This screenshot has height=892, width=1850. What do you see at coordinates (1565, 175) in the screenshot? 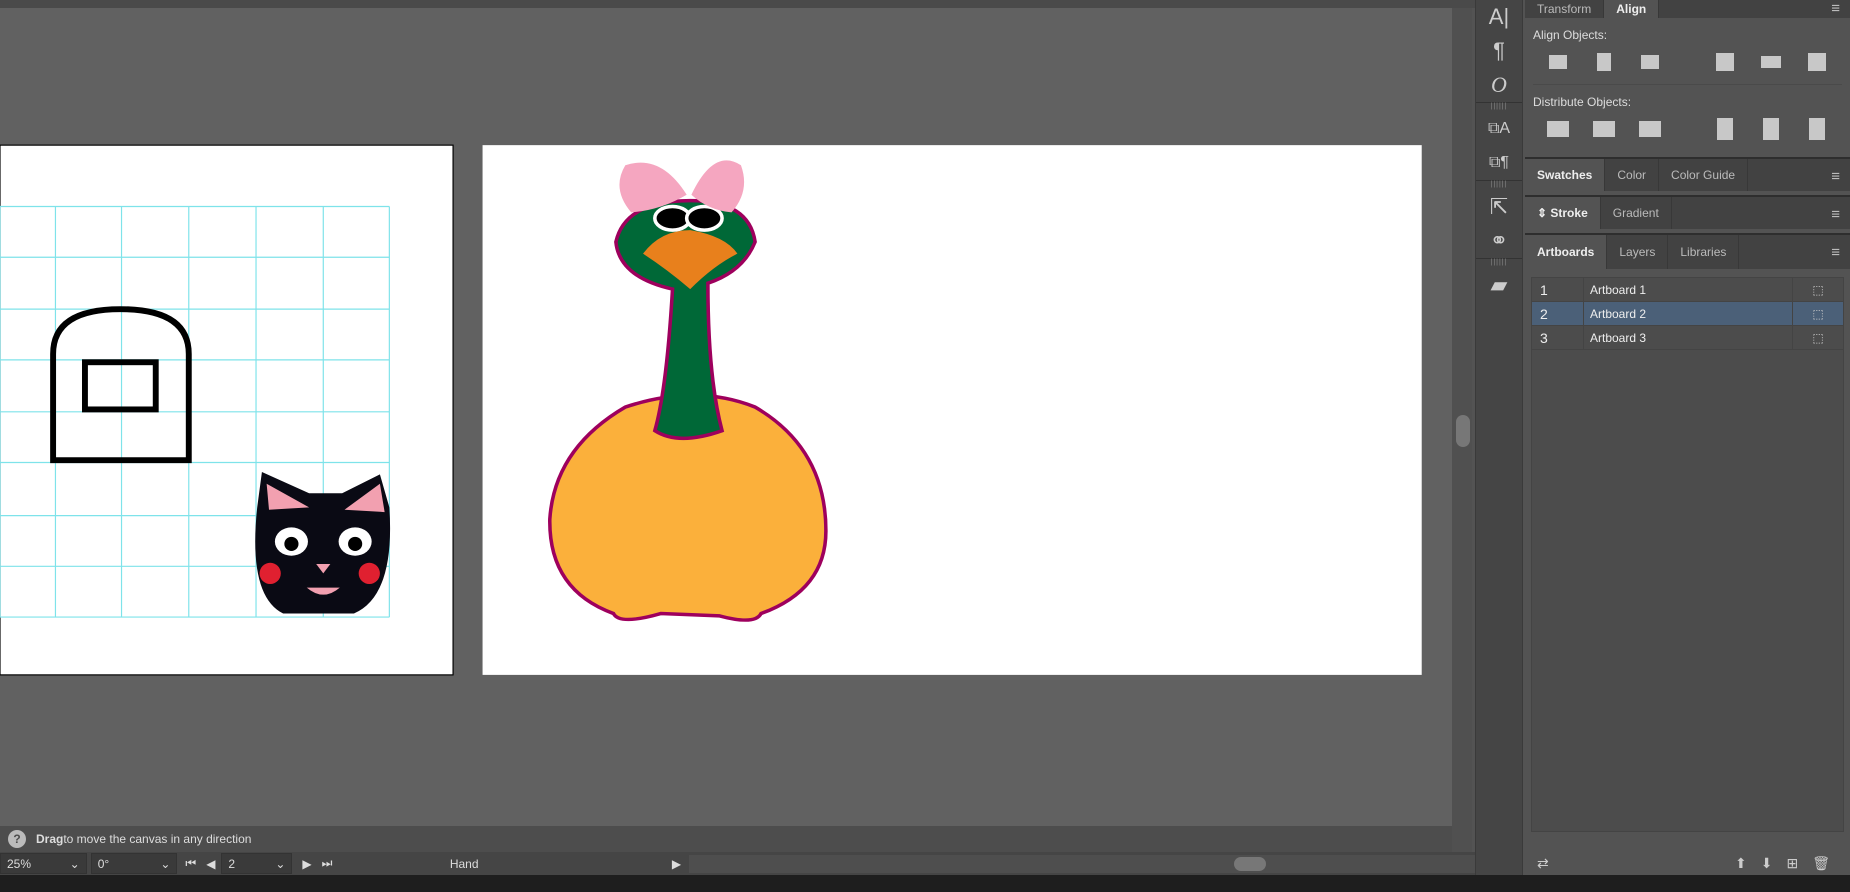
I see `tab-swatches: Swatches` at bounding box center [1565, 175].